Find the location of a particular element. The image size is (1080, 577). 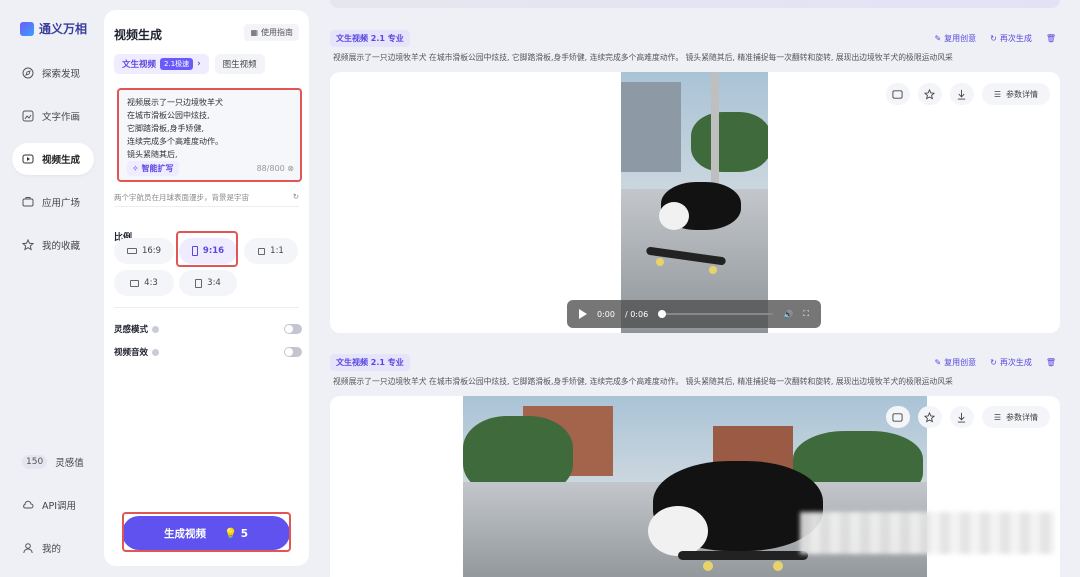

duration: / 0:06 is located at coordinates (636, 314).